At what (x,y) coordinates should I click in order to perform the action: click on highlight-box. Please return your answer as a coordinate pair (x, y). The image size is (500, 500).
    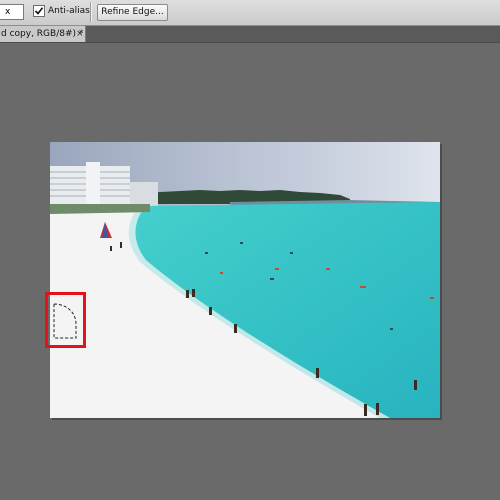
    Looking at the image, I should click on (65, 320).